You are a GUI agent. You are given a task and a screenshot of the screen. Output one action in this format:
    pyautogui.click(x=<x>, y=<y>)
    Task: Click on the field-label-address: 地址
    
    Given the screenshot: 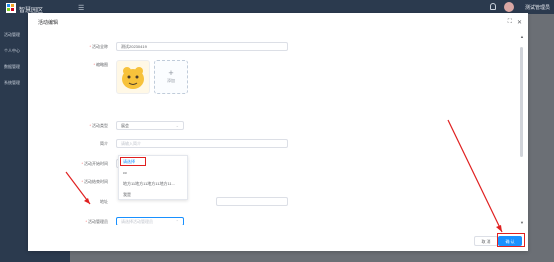 What is the action you would take?
    pyautogui.click(x=104, y=201)
    